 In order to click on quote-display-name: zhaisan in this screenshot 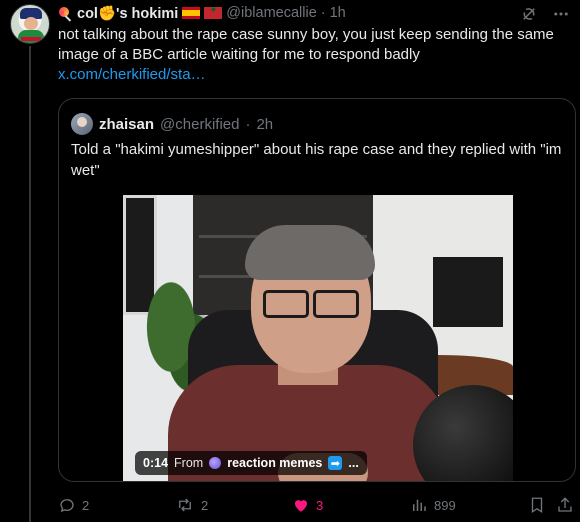, I will do `click(126, 124)`.